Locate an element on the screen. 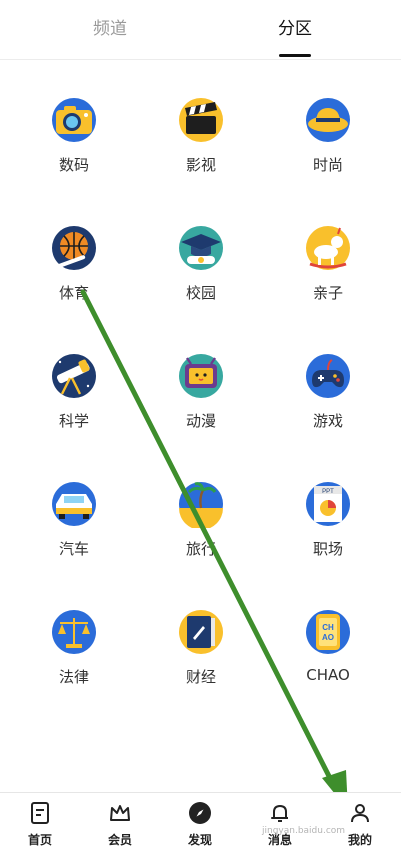 This screenshot has height=852, width=401. nav-label: 首页 is located at coordinates (39, 840).